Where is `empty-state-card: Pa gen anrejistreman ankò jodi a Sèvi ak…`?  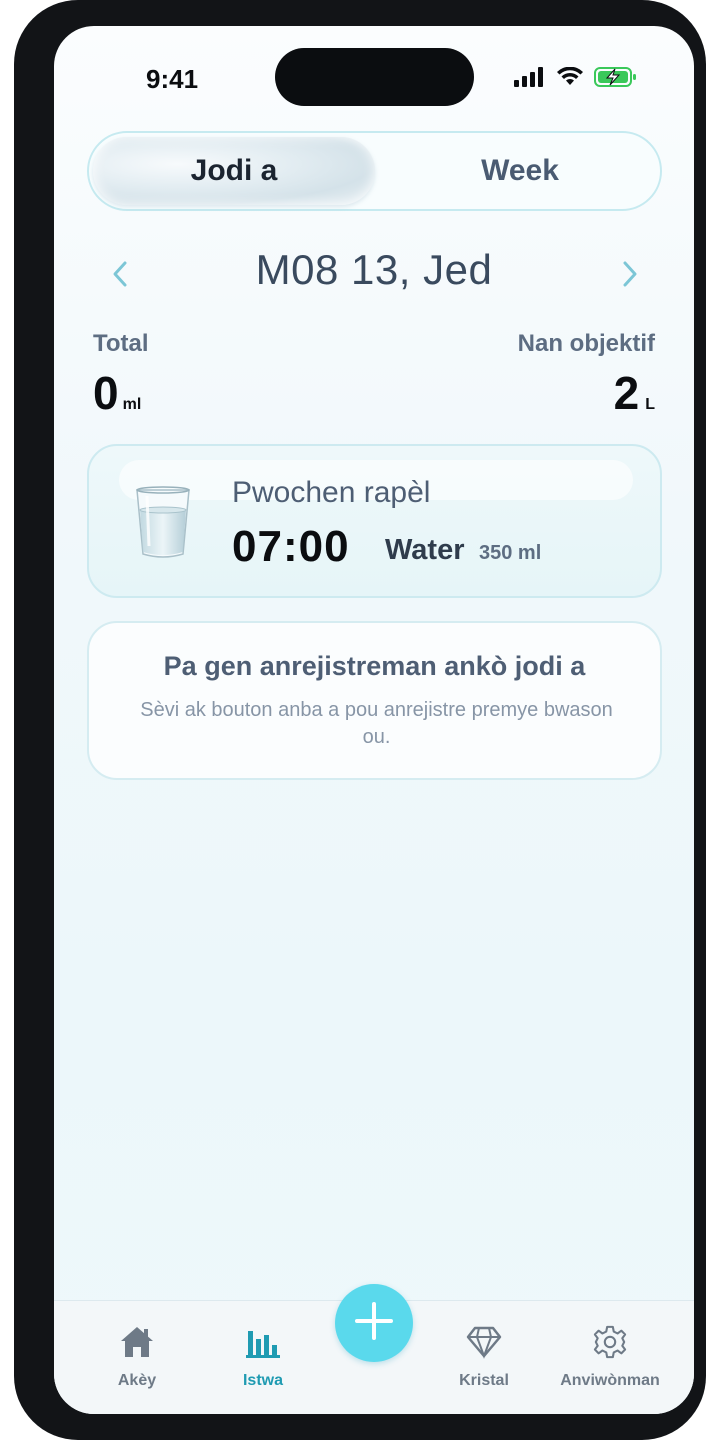 empty-state-card: Pa gen anrejistreman ankò jodi a Sèvi ak… is located at coordinates (374, 700).